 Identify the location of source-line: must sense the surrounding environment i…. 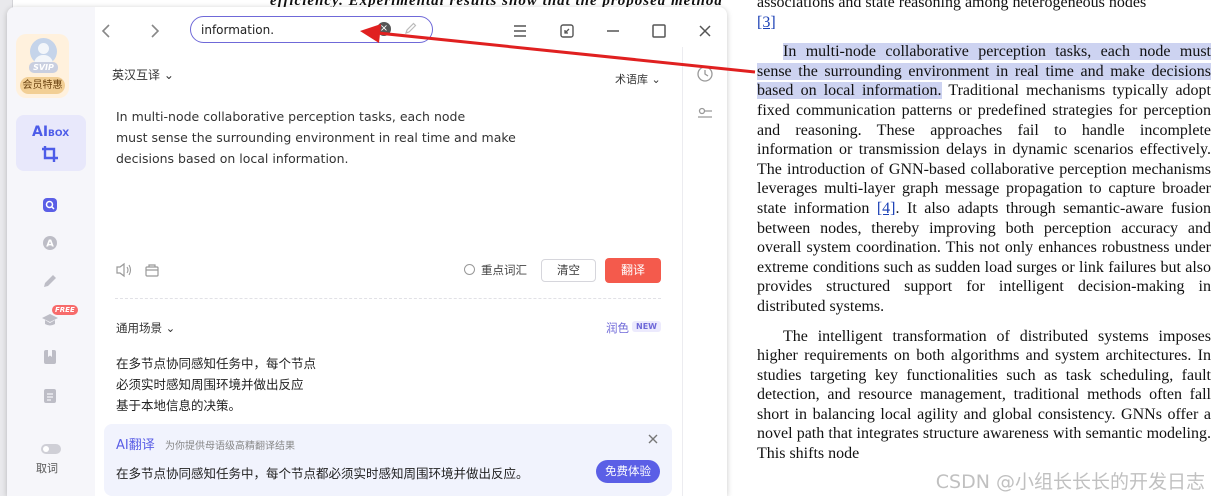
(316, 137).